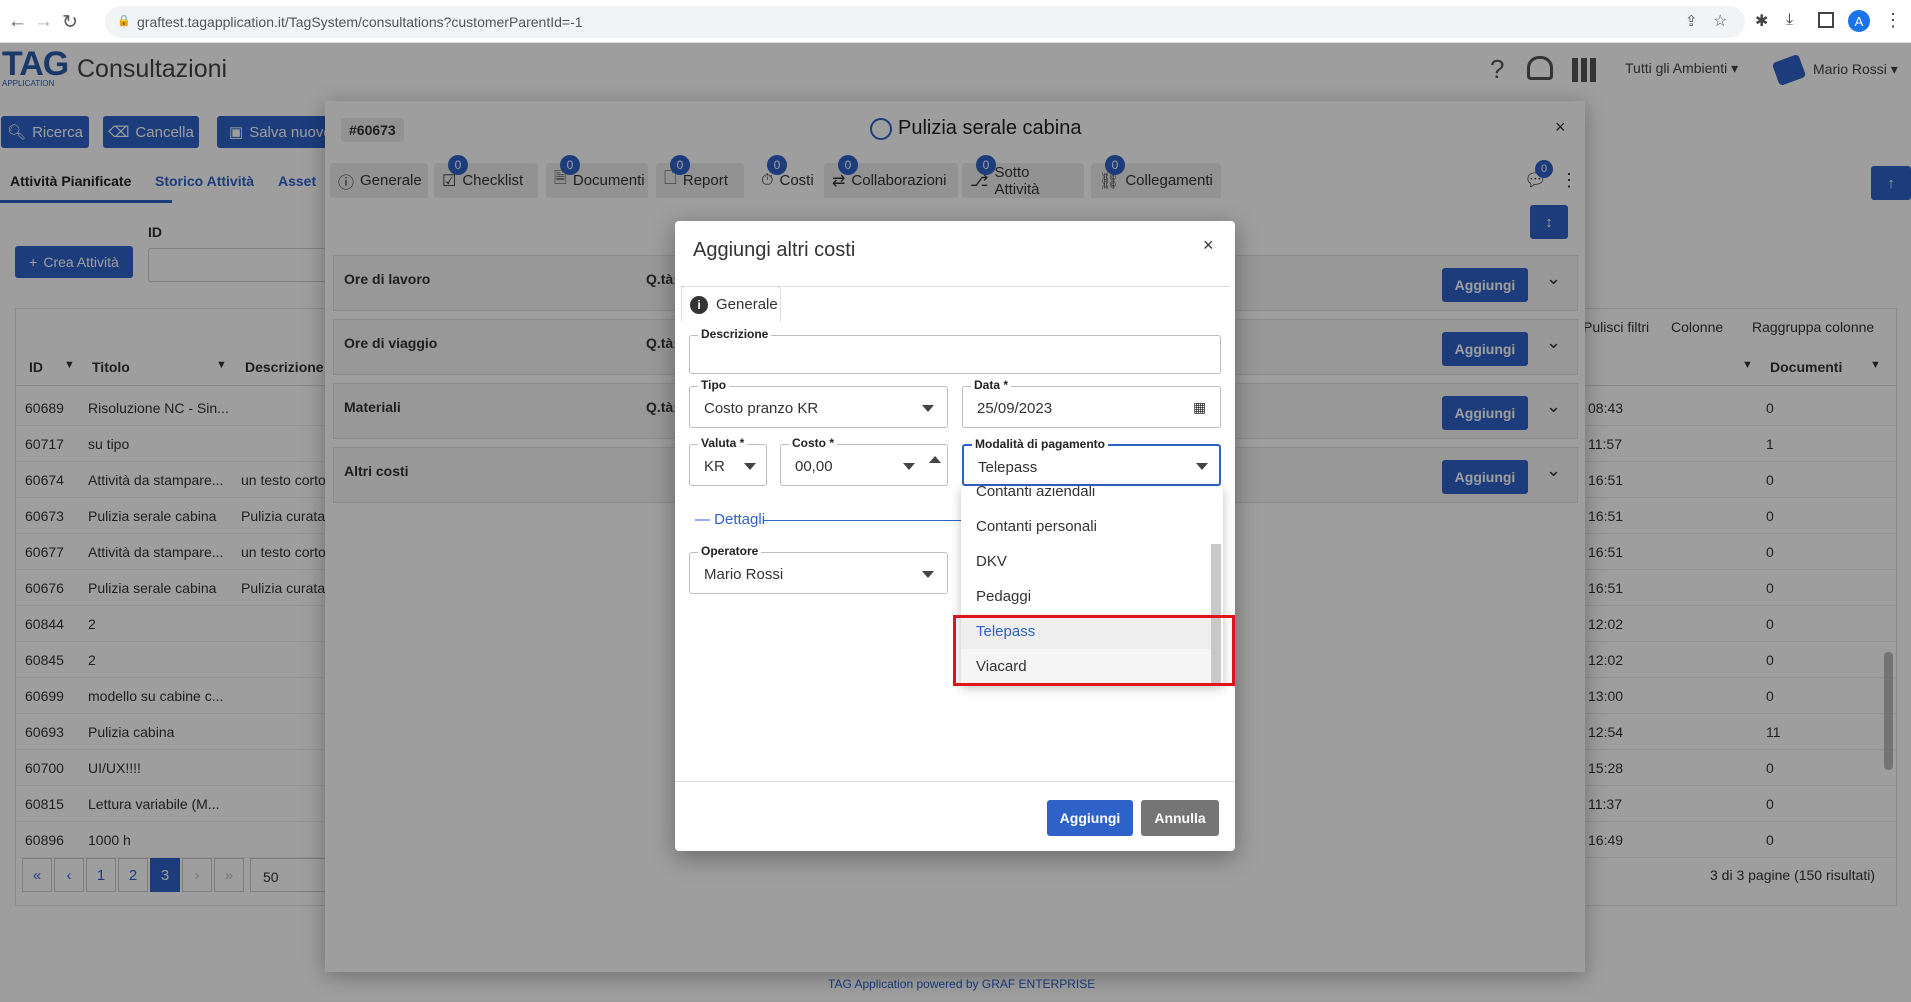 The image size is (1911, 1002). Describe the element at coordinates (699, 304) in the screenshot. I see `info-icon: i` at that location.